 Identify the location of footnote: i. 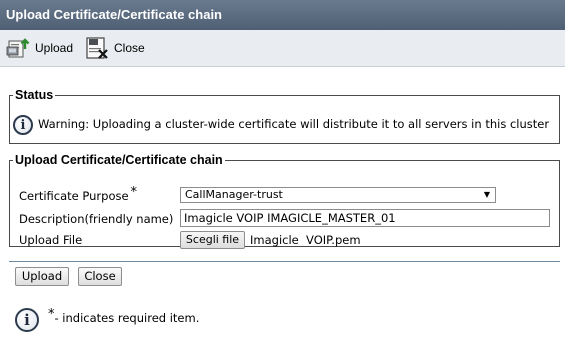
(27, 320).